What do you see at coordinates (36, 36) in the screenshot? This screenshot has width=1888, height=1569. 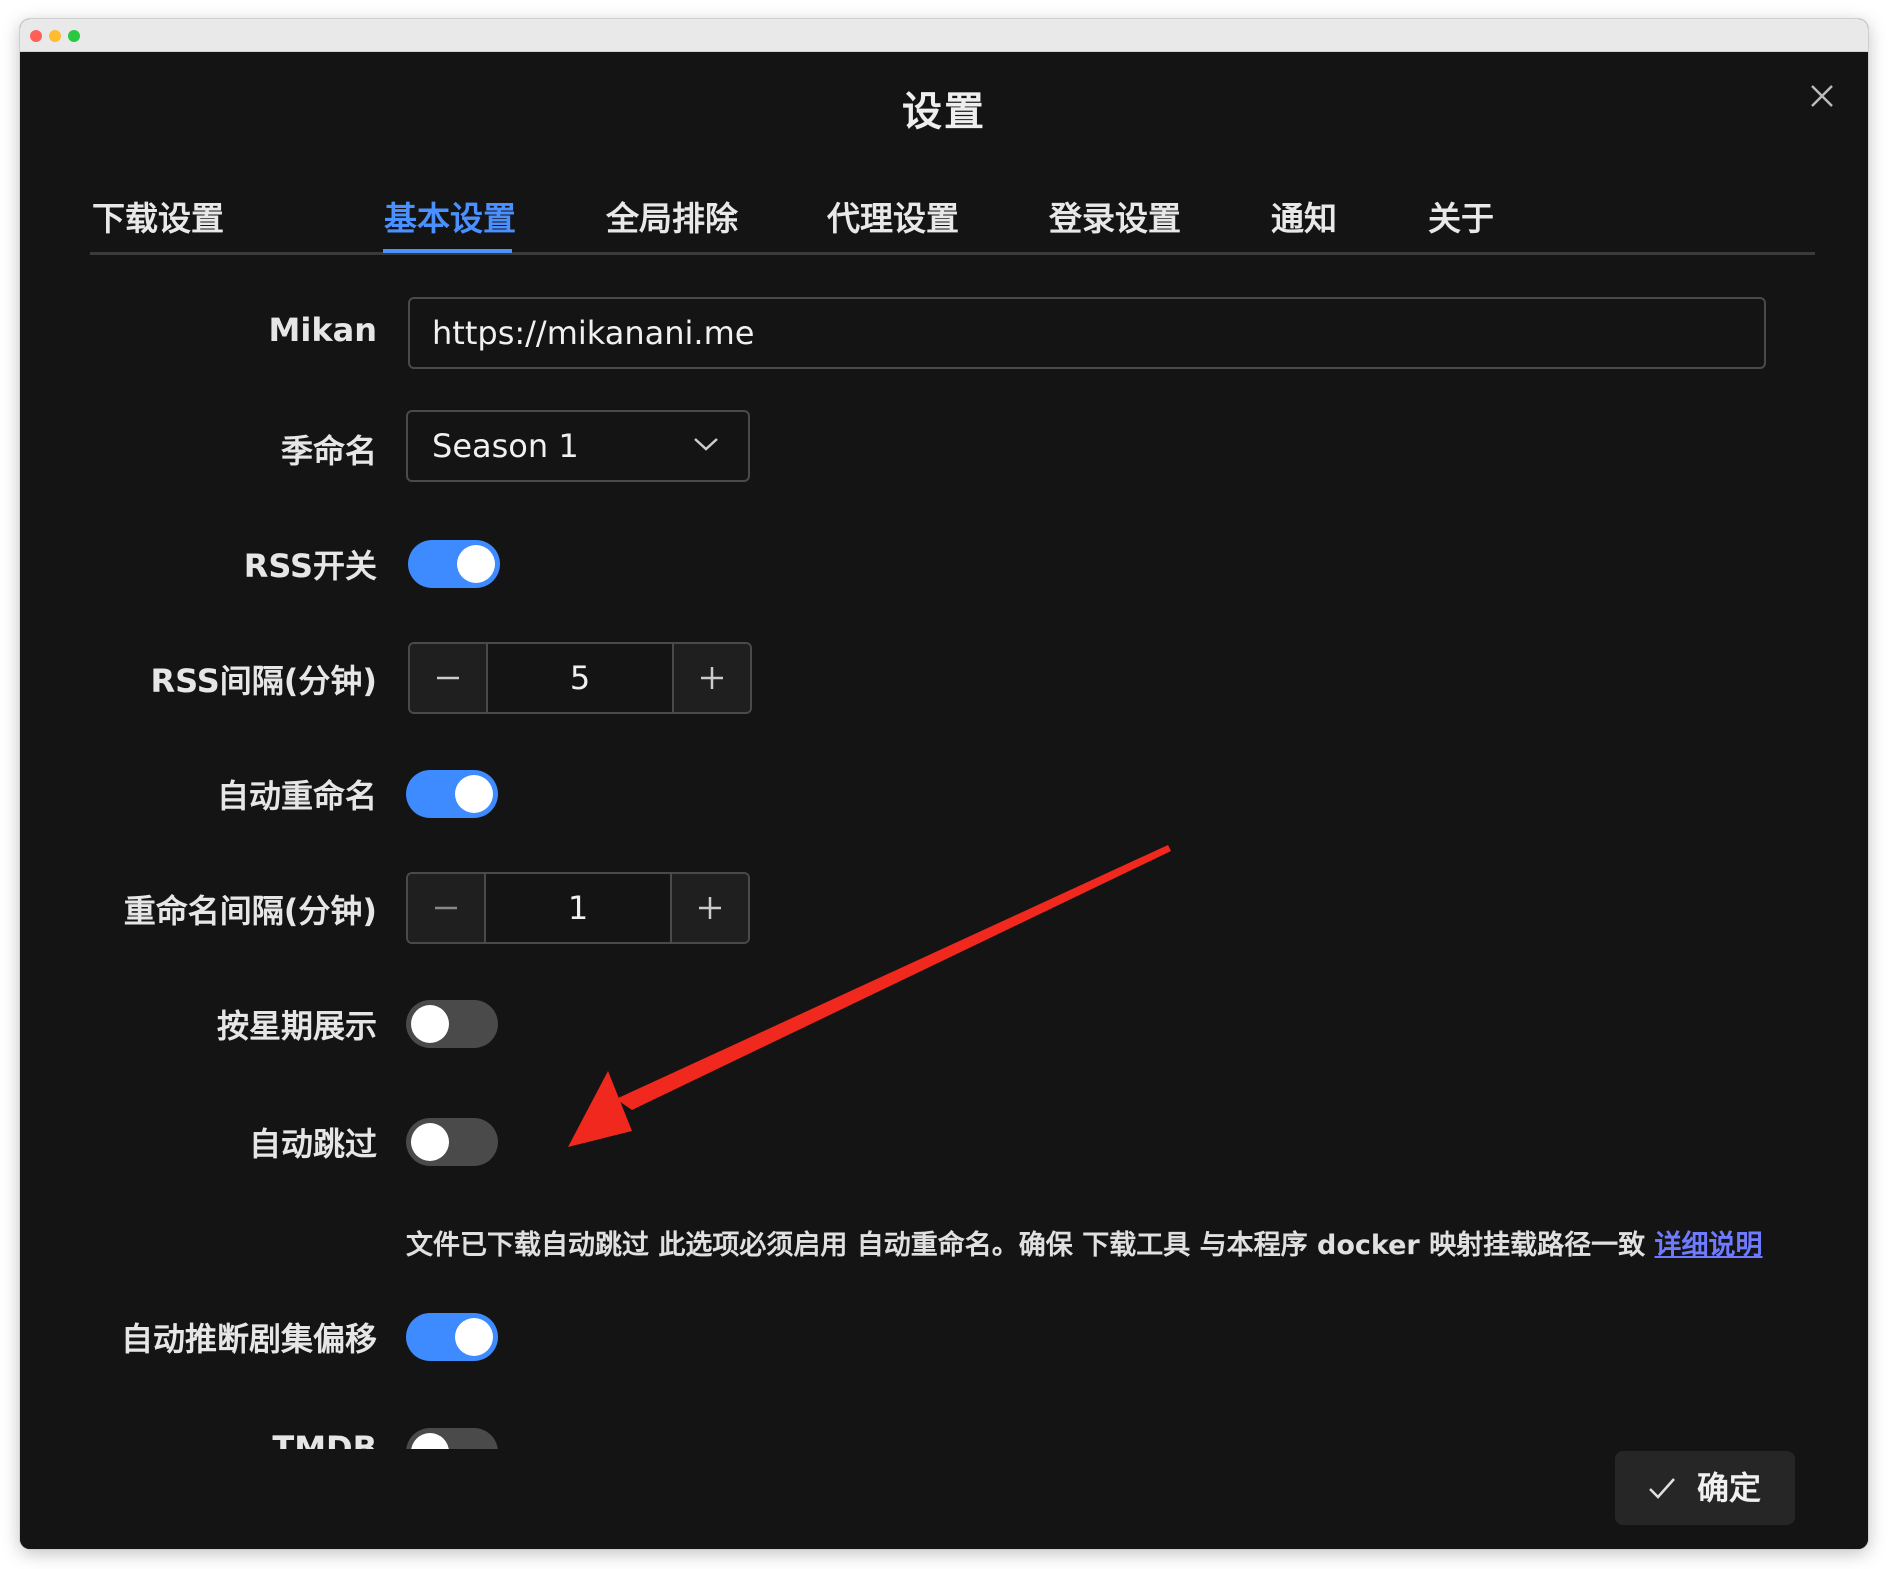 I see `window-close-dot` at bounding box center [36, 36].